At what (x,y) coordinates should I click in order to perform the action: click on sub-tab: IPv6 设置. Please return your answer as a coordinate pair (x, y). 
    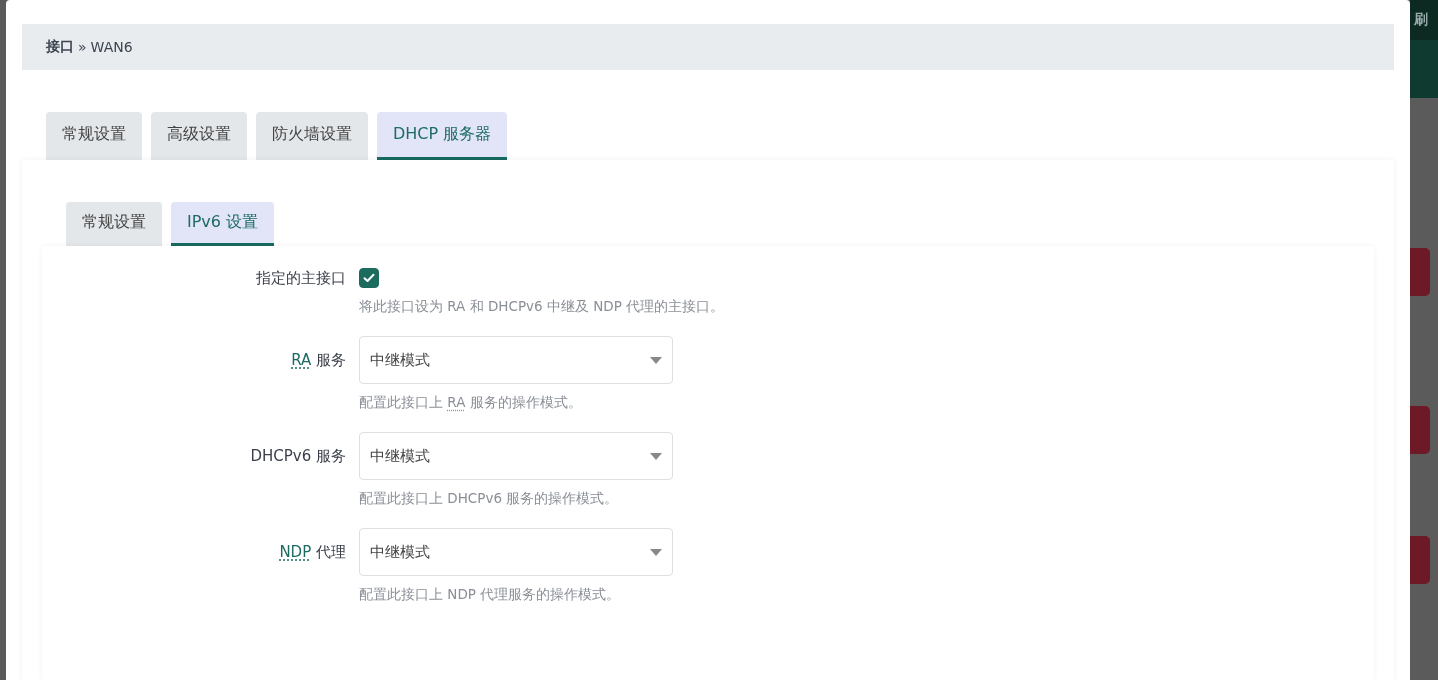
    Looking at the image, I should click on (223, 224).